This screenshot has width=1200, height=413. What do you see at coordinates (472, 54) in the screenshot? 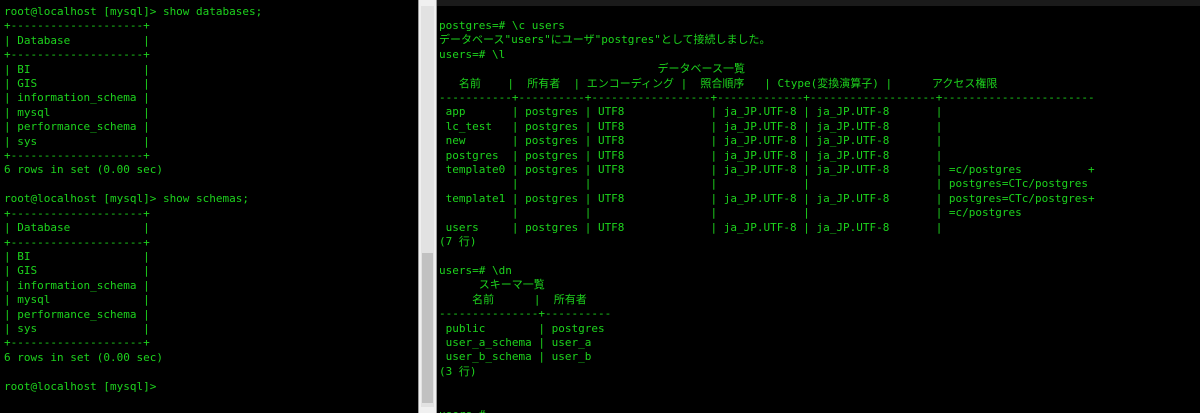
I see `terminal-line: users=# \l` at bounding box center [472, 54].